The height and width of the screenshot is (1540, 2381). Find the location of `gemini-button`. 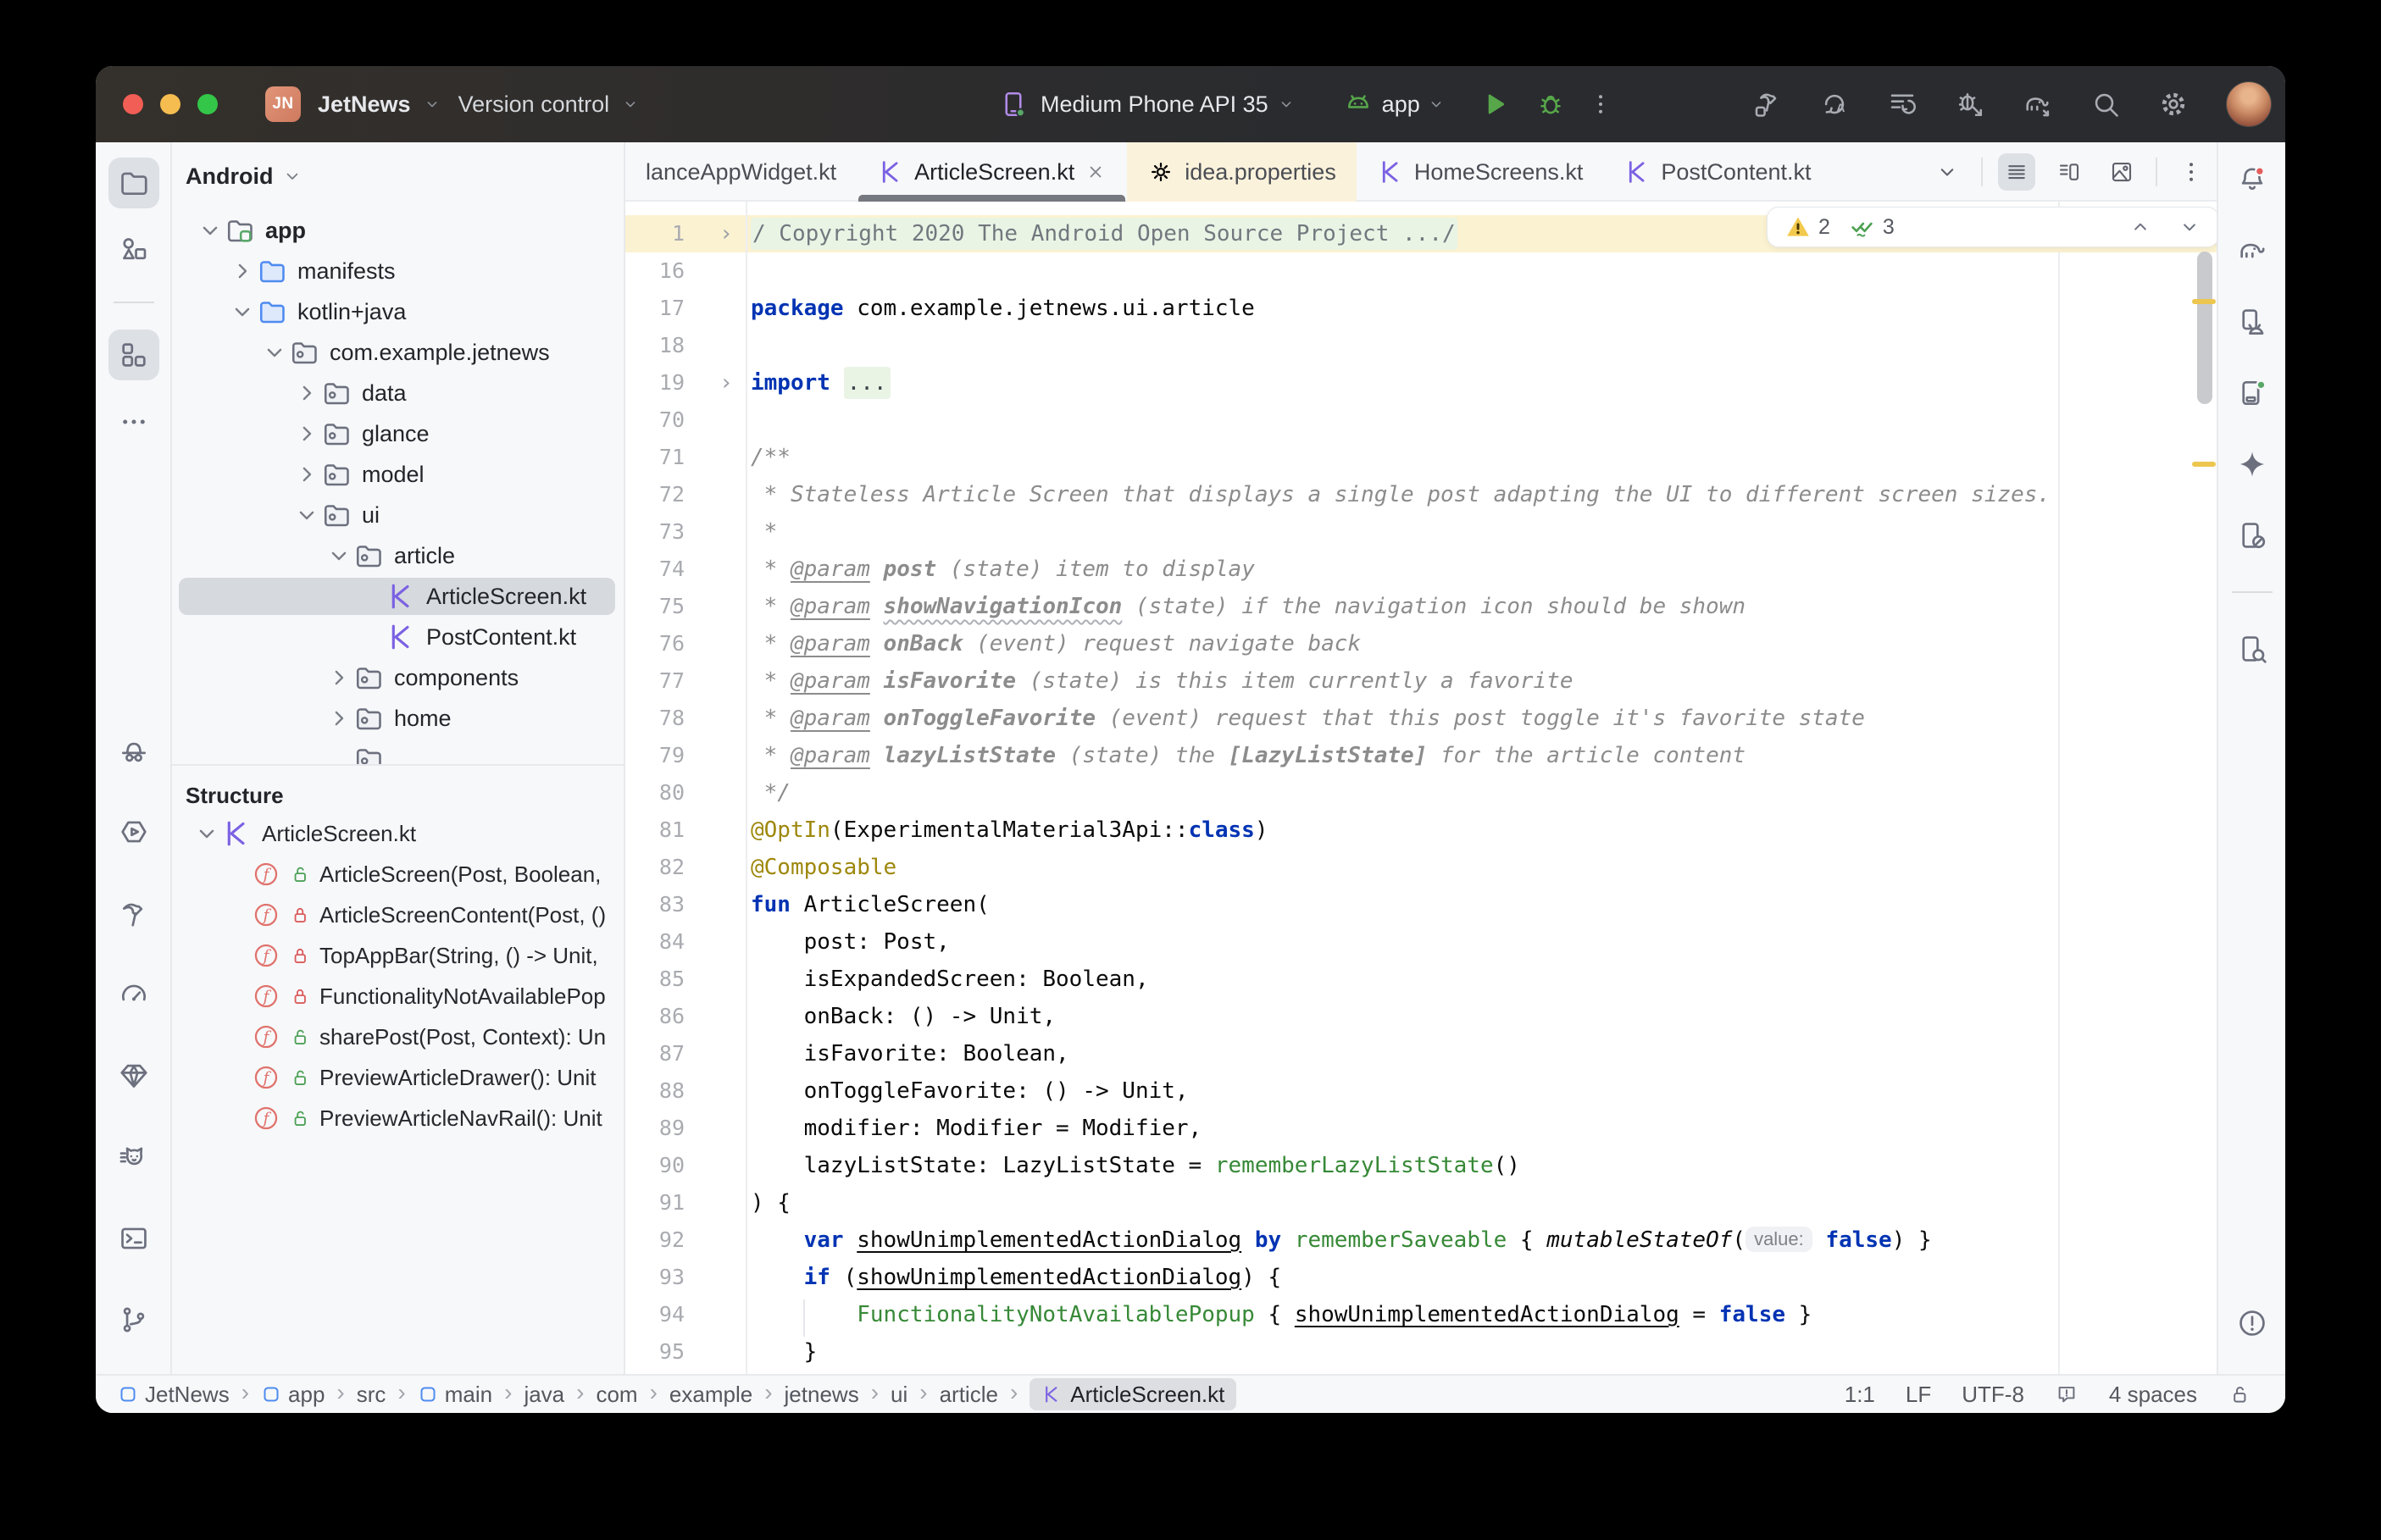

gemini-button is located at coordinates (2253, 464).